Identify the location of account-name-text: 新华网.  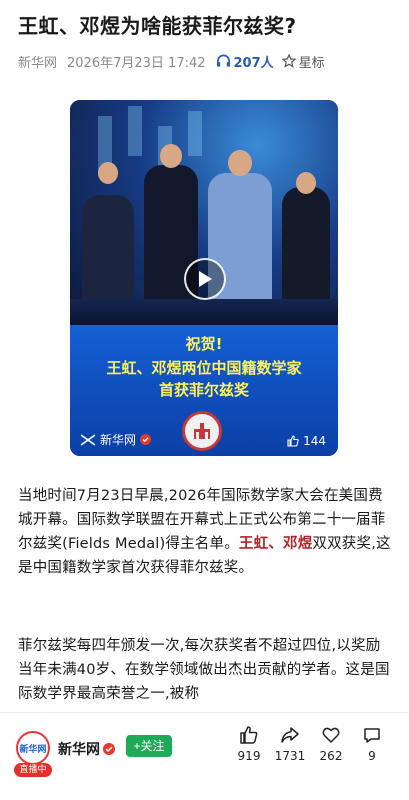
(79, 750).